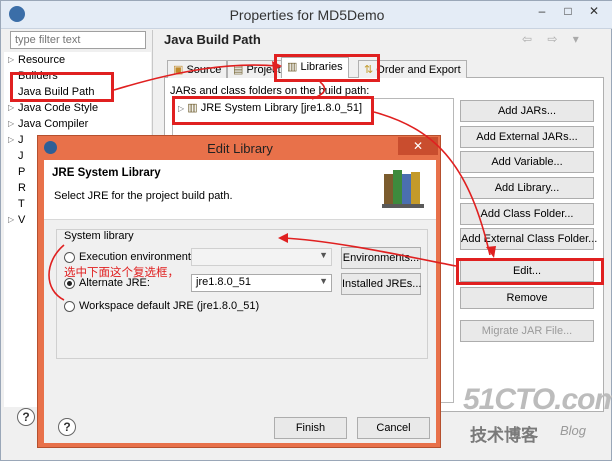 Image resolution: width=612 pixels, height=461 pixels. I want to click on arrow-to-system-library, so click(369, 252).